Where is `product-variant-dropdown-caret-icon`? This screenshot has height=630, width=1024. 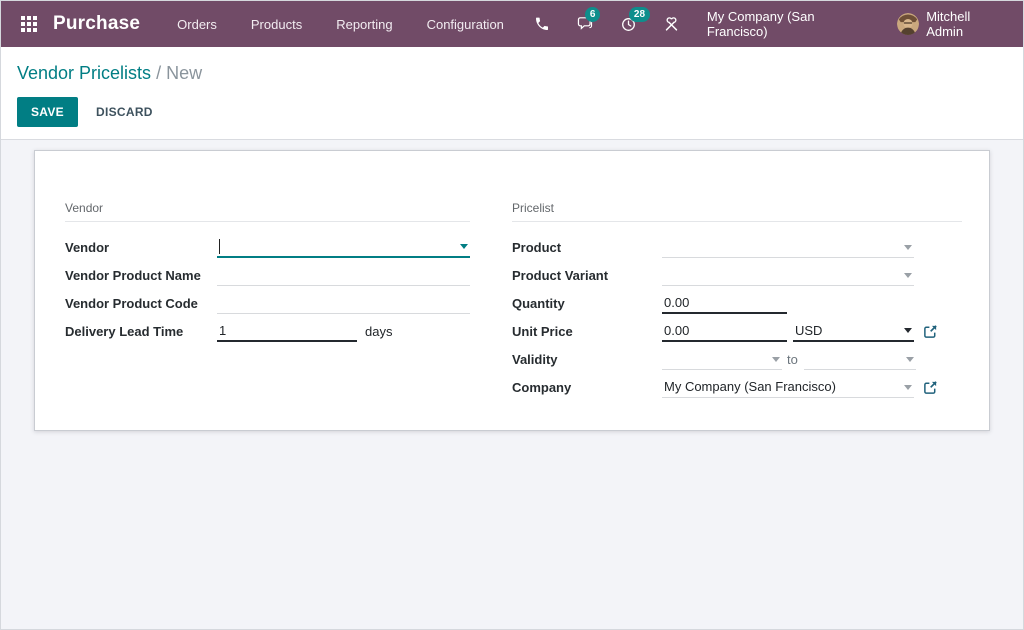 product-variant-dropdown-caret-icon is located at coordinates (908, 275).